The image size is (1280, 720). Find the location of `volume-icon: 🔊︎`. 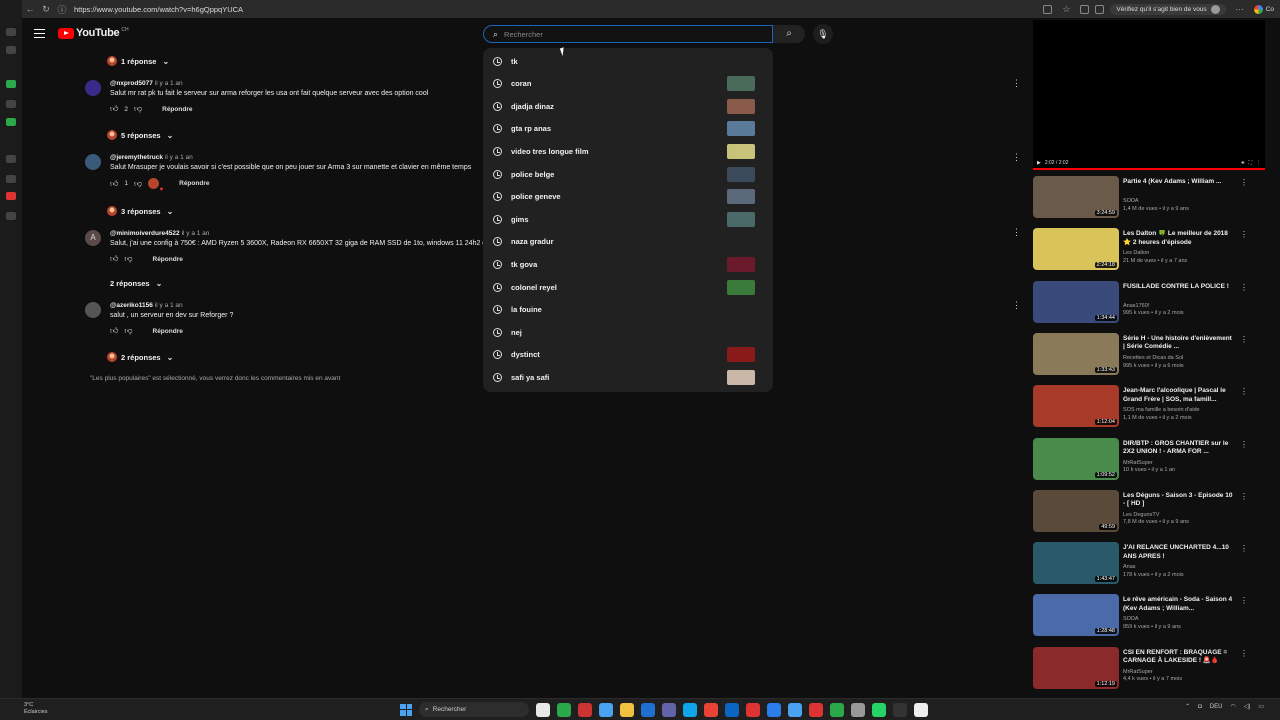

volume-icon: 🔊︎ is located at coordinates (1242, 163).